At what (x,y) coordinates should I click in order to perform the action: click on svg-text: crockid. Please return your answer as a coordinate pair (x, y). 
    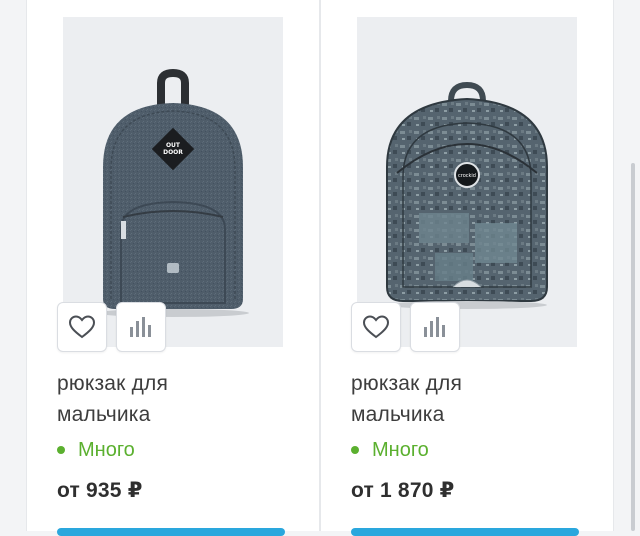
    Looking at the image, I should click on (467, 176).